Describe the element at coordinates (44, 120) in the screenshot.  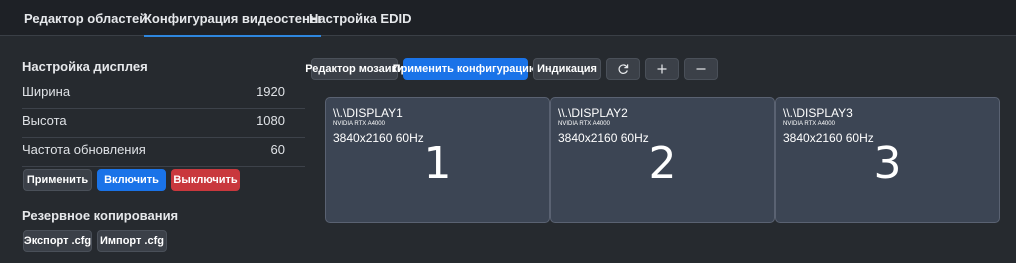
I see `height-label: Высота` at that location.